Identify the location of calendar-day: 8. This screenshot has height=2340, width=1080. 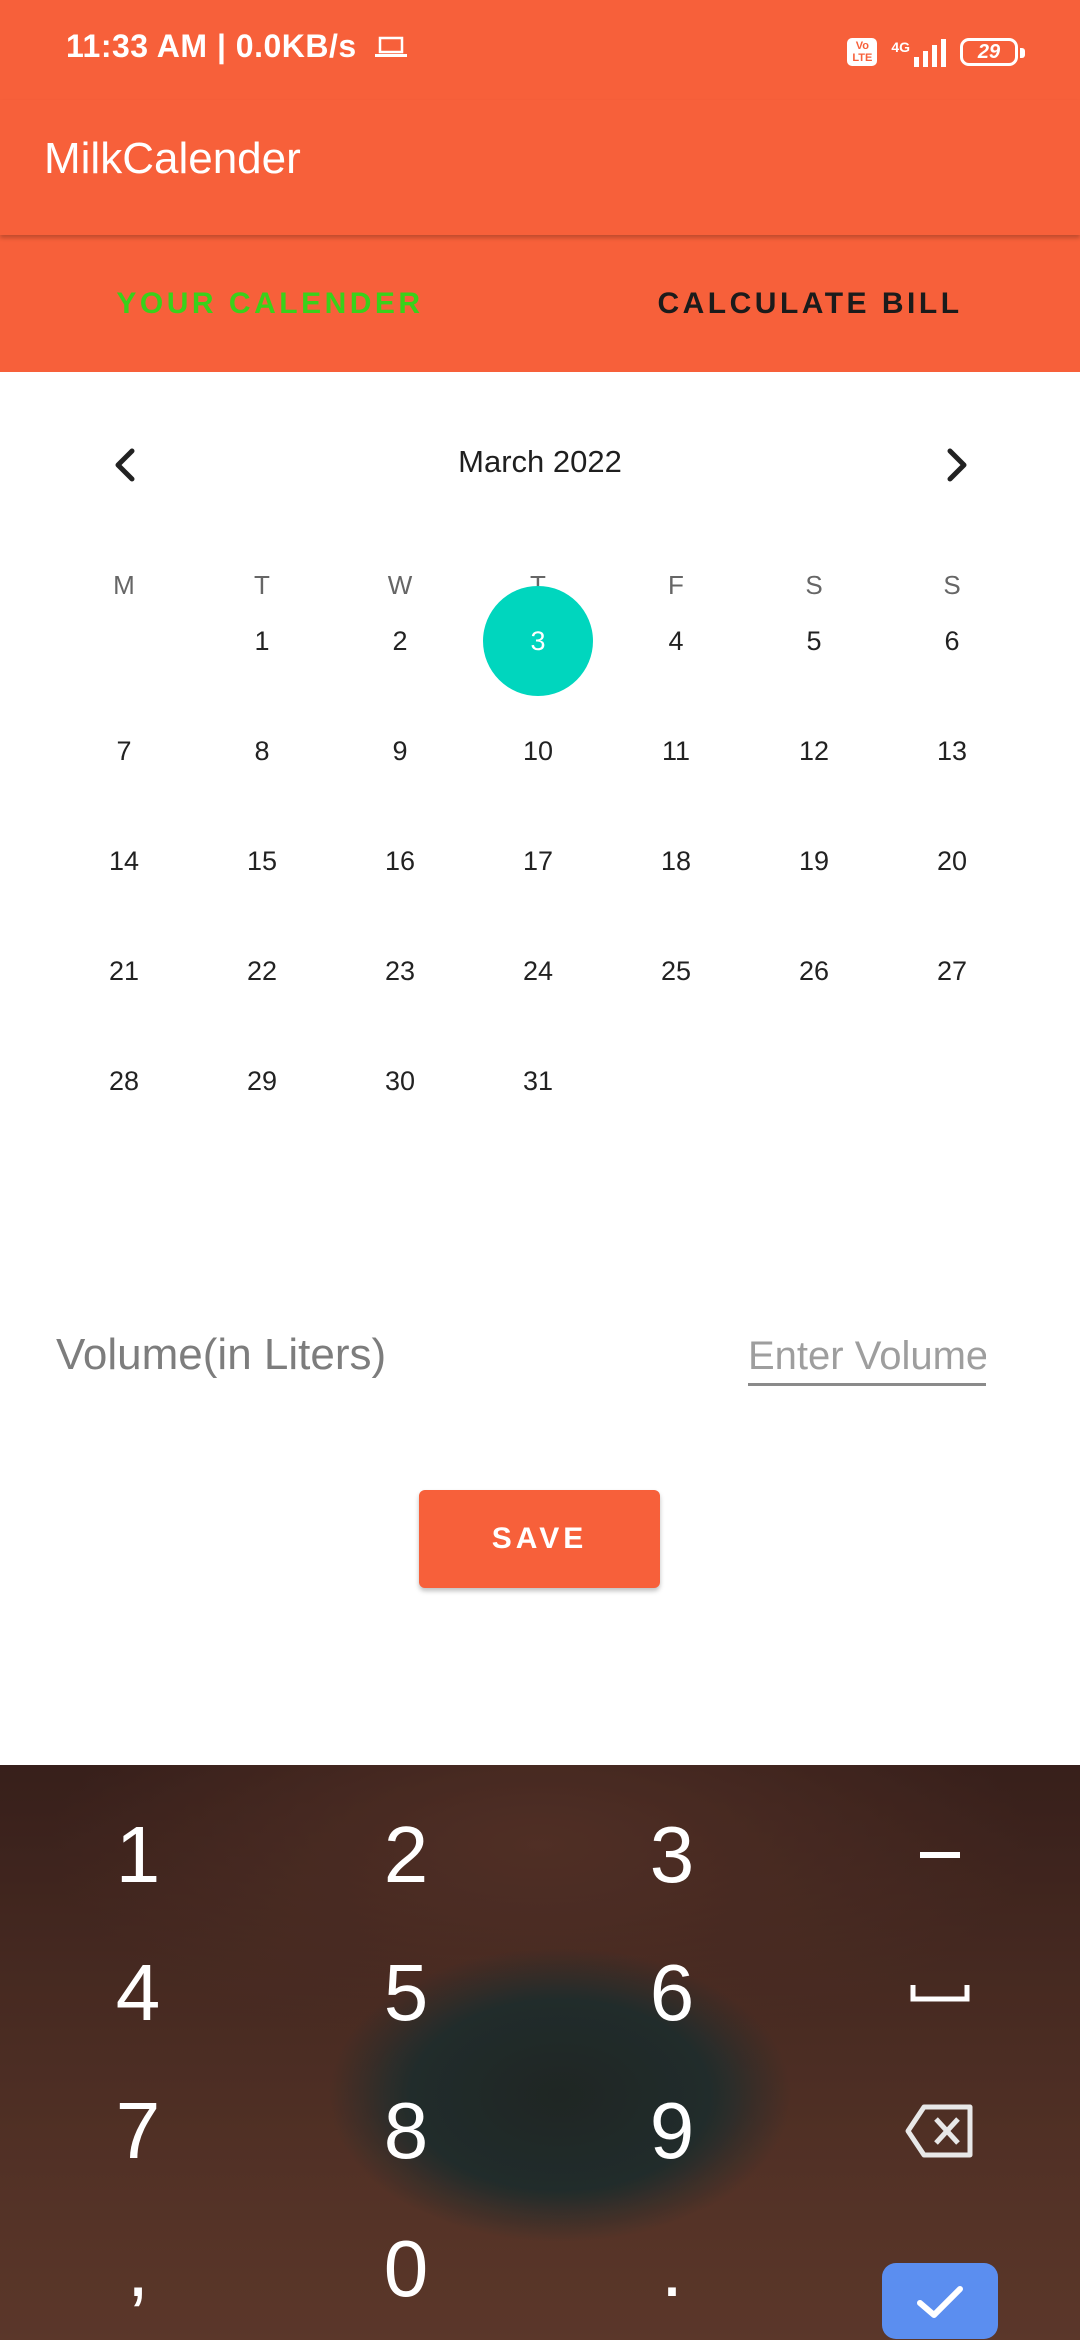
(262, 751).